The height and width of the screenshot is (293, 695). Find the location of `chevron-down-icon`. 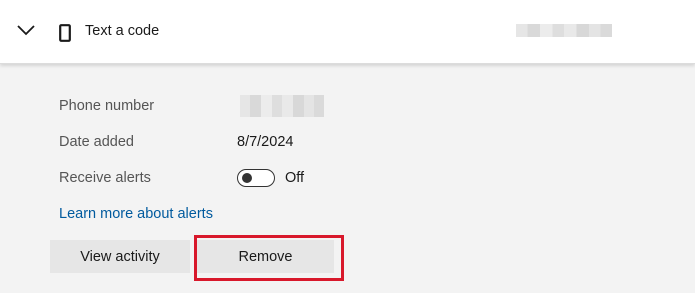

chevron-down-icon is located at coordinates (26, 30).